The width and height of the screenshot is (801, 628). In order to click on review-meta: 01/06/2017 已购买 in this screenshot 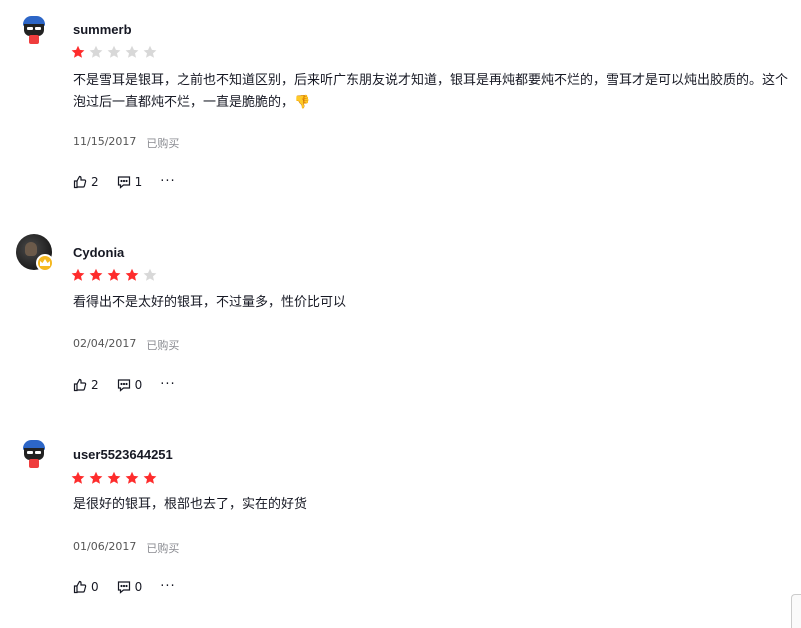, I will do `click(126, 548)`.